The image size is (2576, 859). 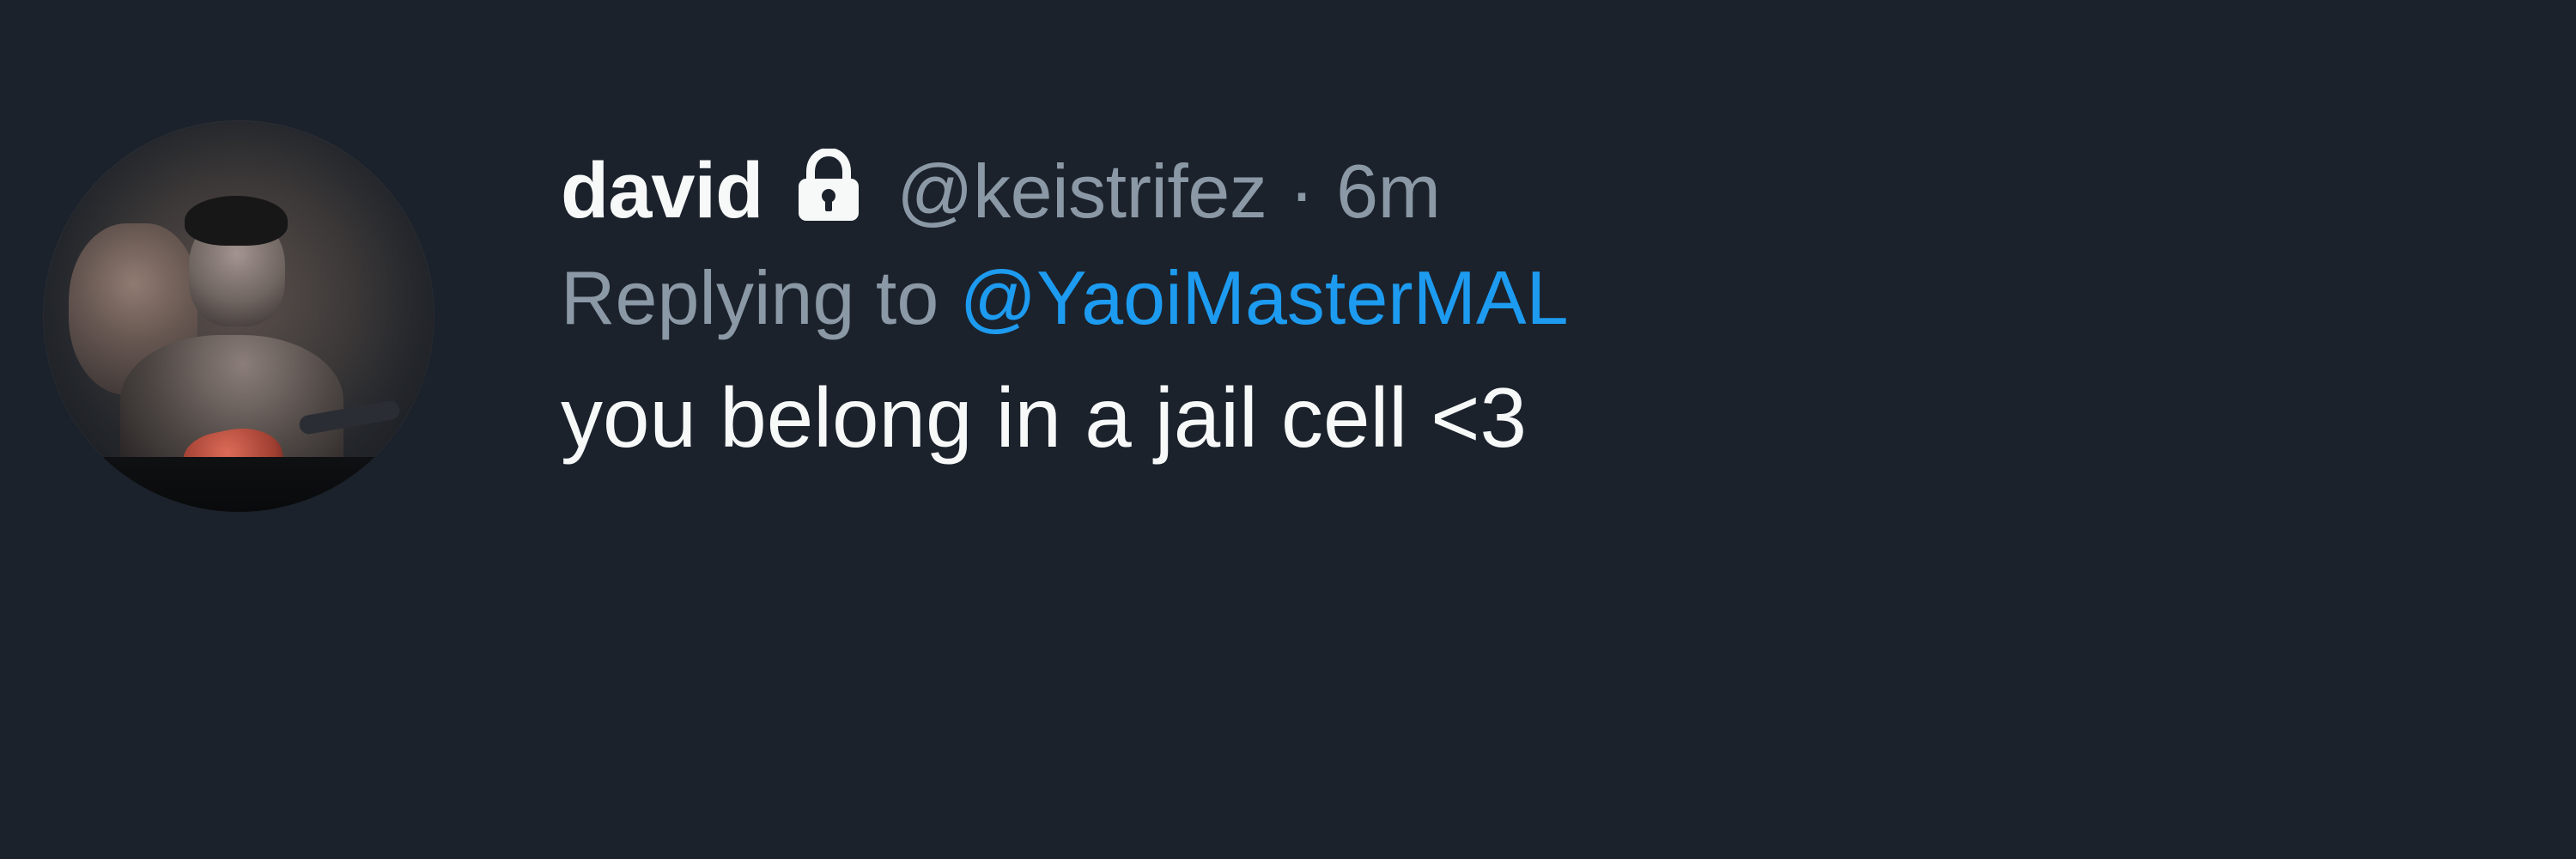 I want to click on reply-target-link: @YaoiMasterMAL, so click(x=1265, y=297).